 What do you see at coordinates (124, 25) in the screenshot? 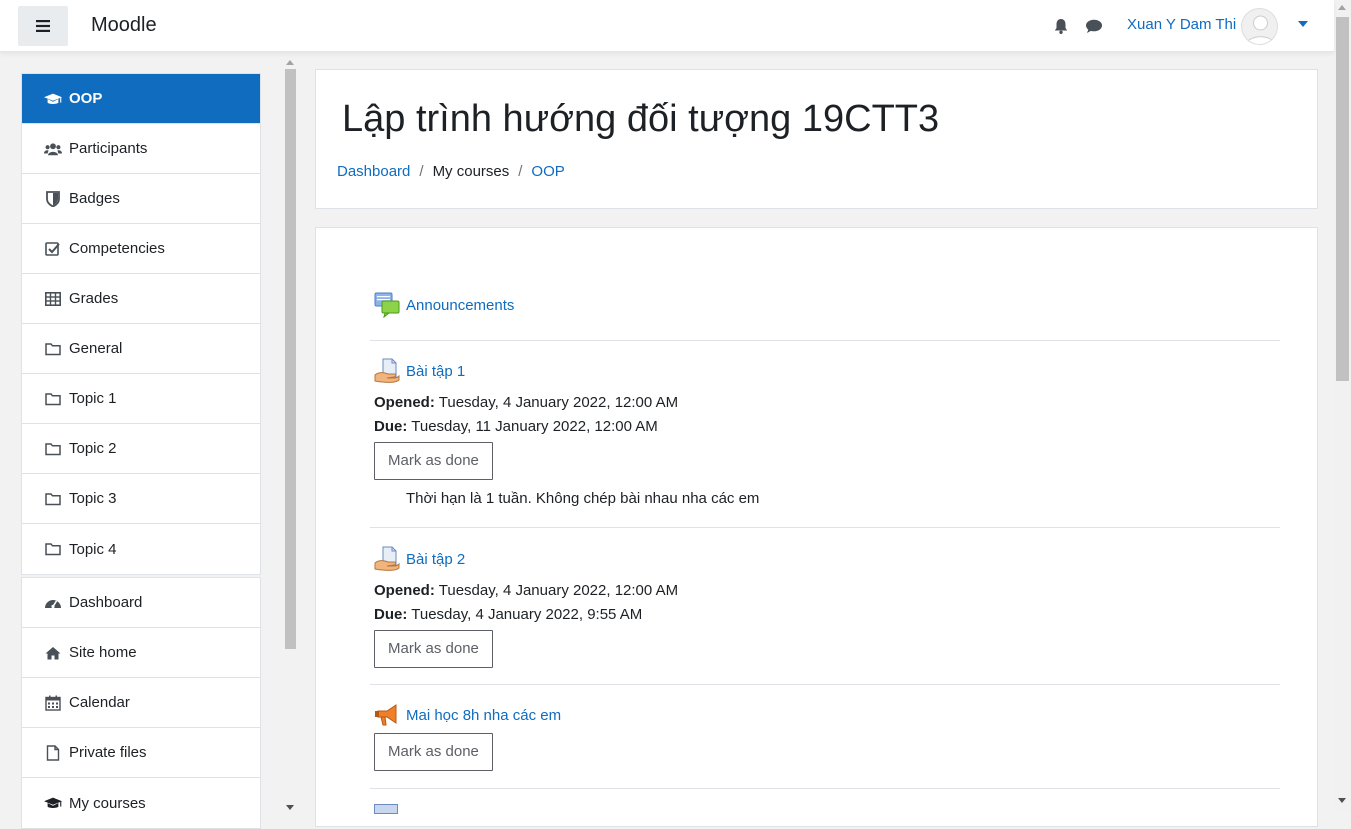
I see `site-brand: Moodle` at bounding box center [124, 25].